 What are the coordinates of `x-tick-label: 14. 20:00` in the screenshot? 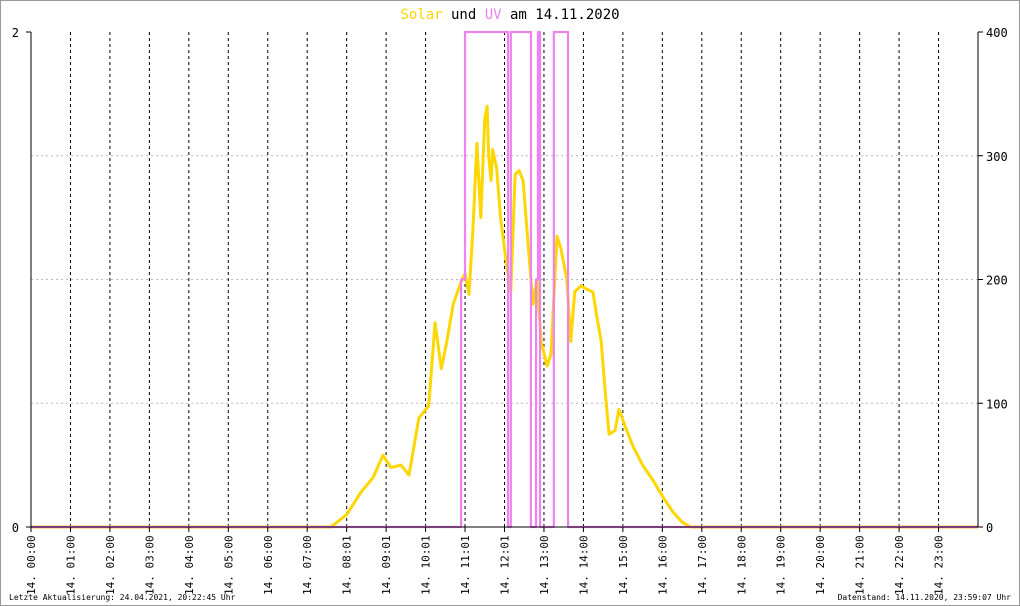 It's located at (820, 565).